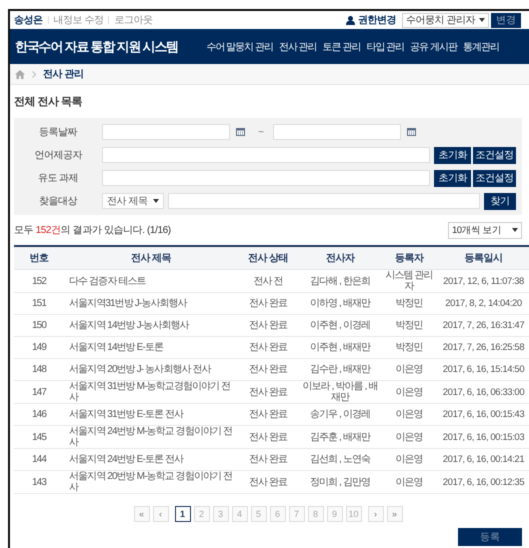 This screenshot has height=548, width=529. I want to click on target-select: 전사 제목, so click(133, 201).